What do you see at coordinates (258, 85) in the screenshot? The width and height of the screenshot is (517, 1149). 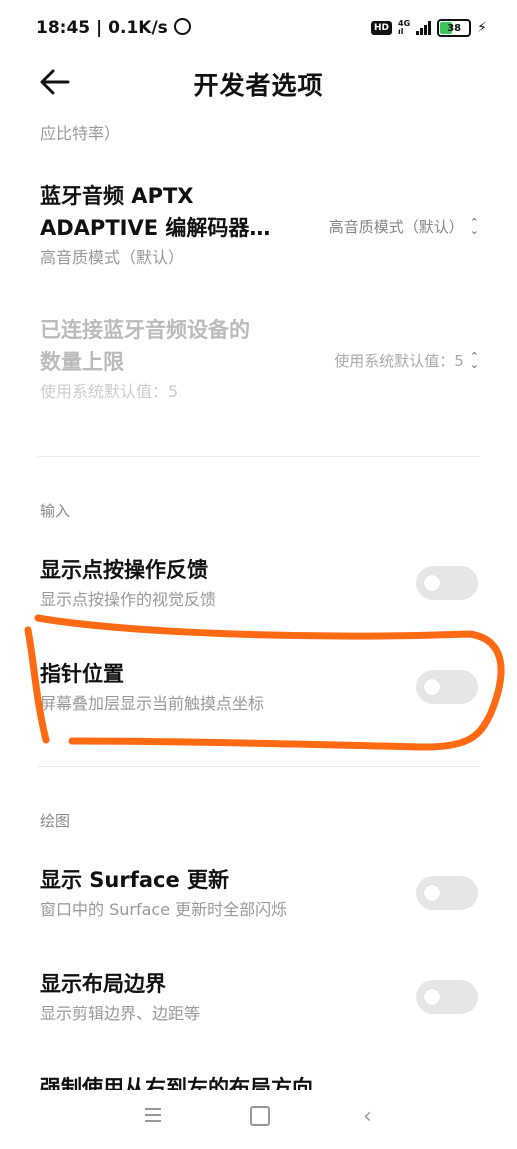 I see `page-title: 开发者选项` at bounding box center [258, 85].